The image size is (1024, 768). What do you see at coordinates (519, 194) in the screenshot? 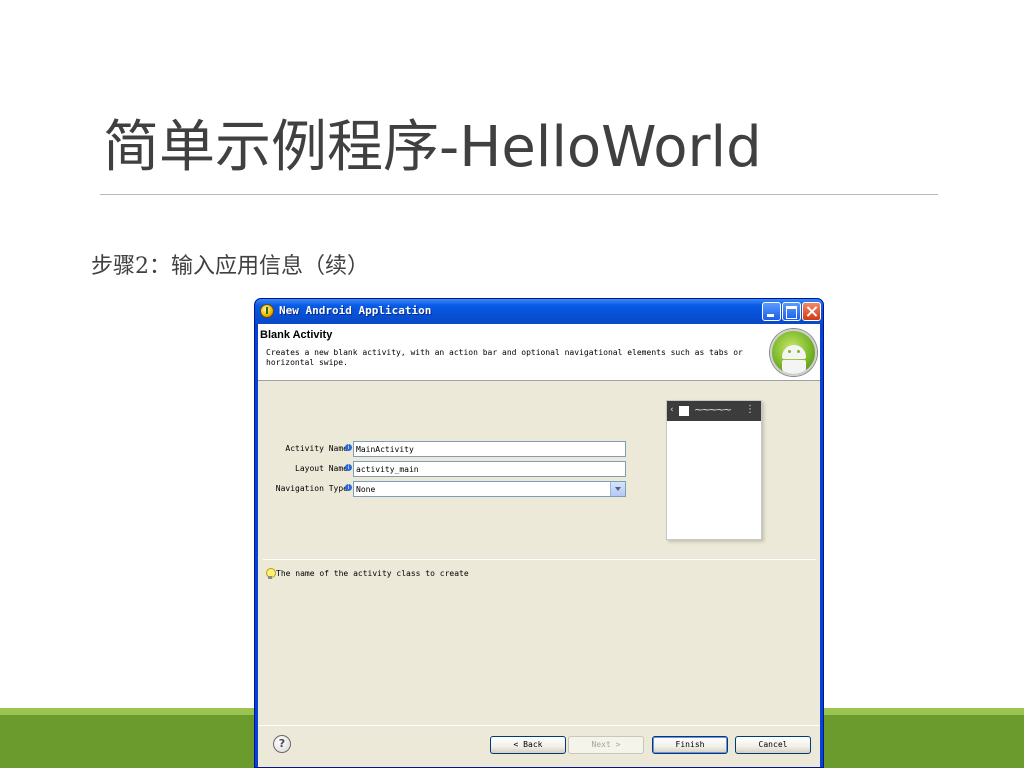
I see `title-divider` at bounding box center [519, 194].